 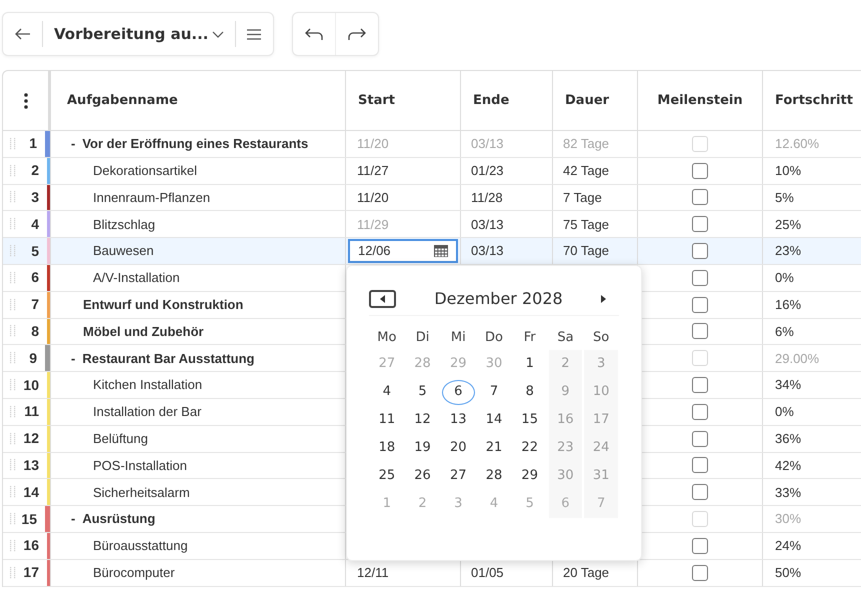 What do you see at coordinates (140, 465) in the screenshot?
I see `task-name: POS-Installation` at bounding box center [140, 465].